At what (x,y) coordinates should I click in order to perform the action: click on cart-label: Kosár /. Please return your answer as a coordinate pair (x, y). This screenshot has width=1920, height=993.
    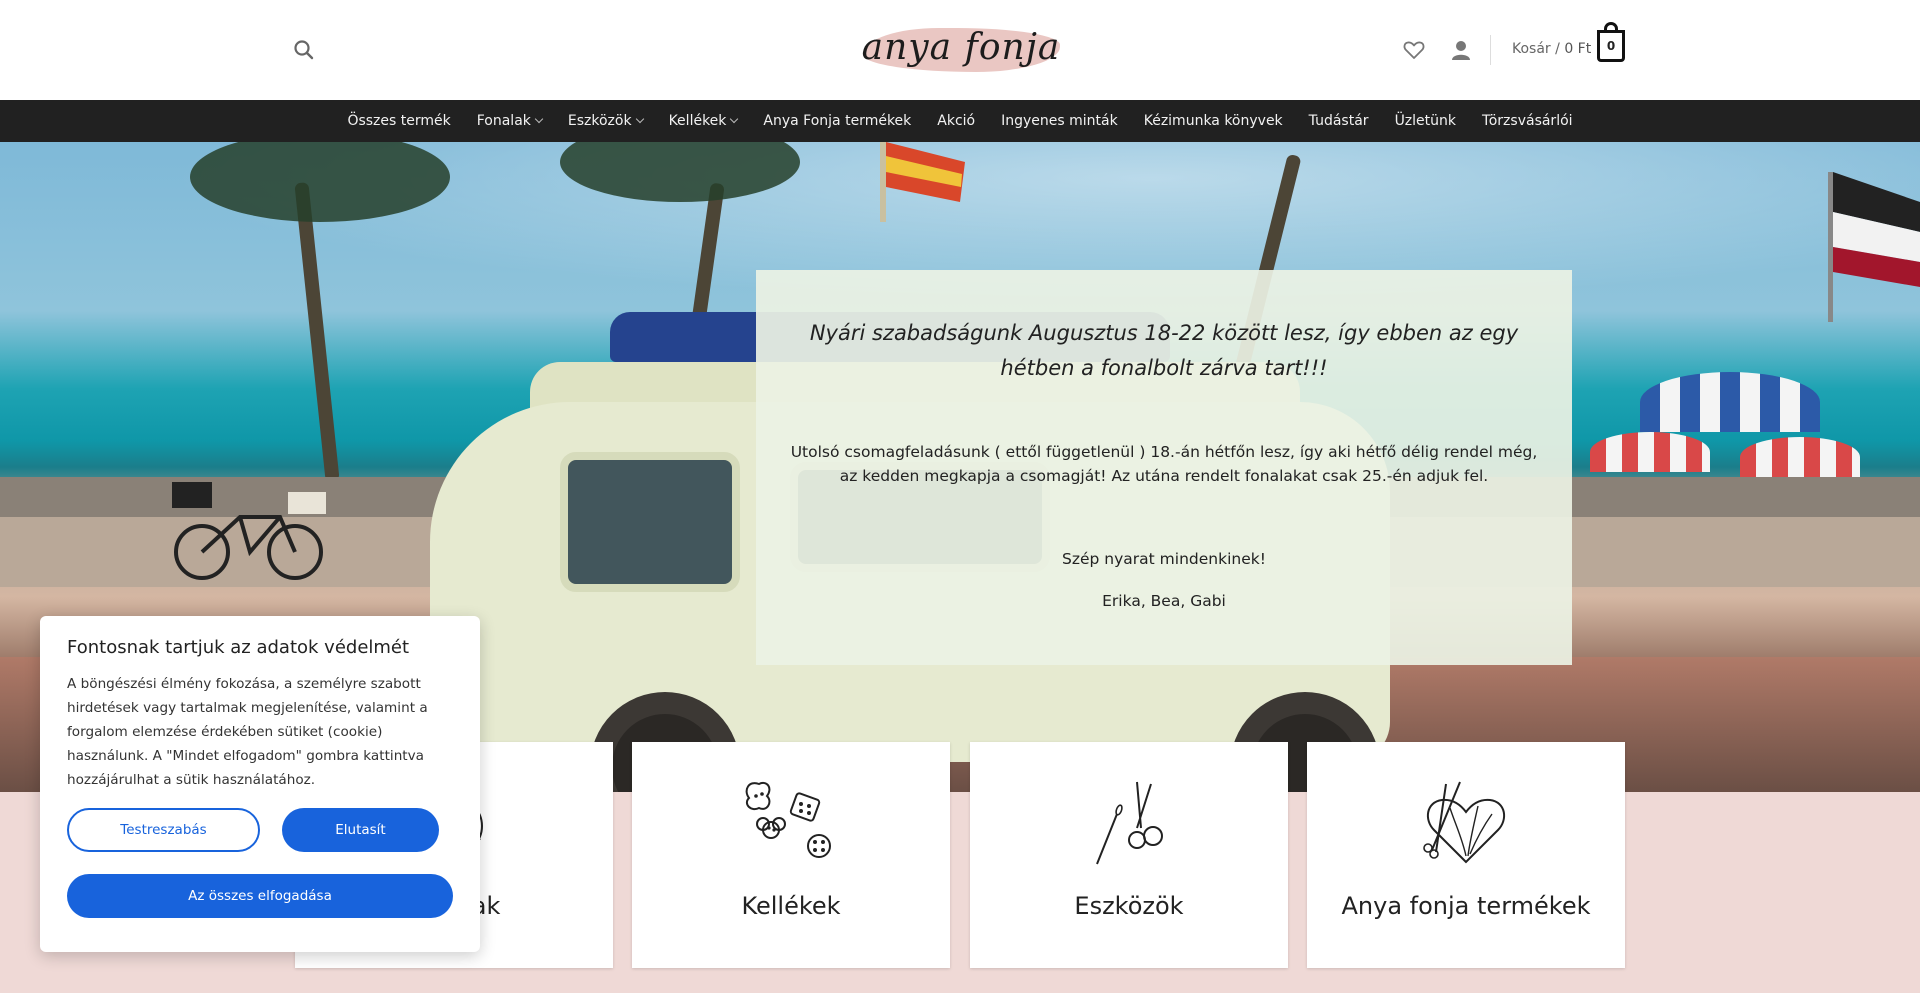
    Looking at the image, I should click on (1536, 49).